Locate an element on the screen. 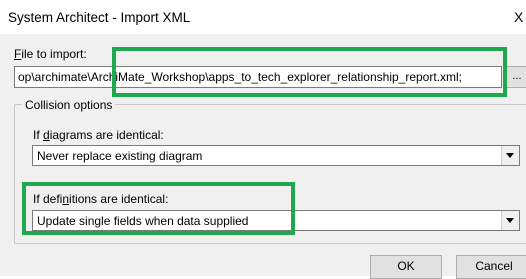 The image size is (526, 279). close-icon: X is located at coordinates (518, 17).